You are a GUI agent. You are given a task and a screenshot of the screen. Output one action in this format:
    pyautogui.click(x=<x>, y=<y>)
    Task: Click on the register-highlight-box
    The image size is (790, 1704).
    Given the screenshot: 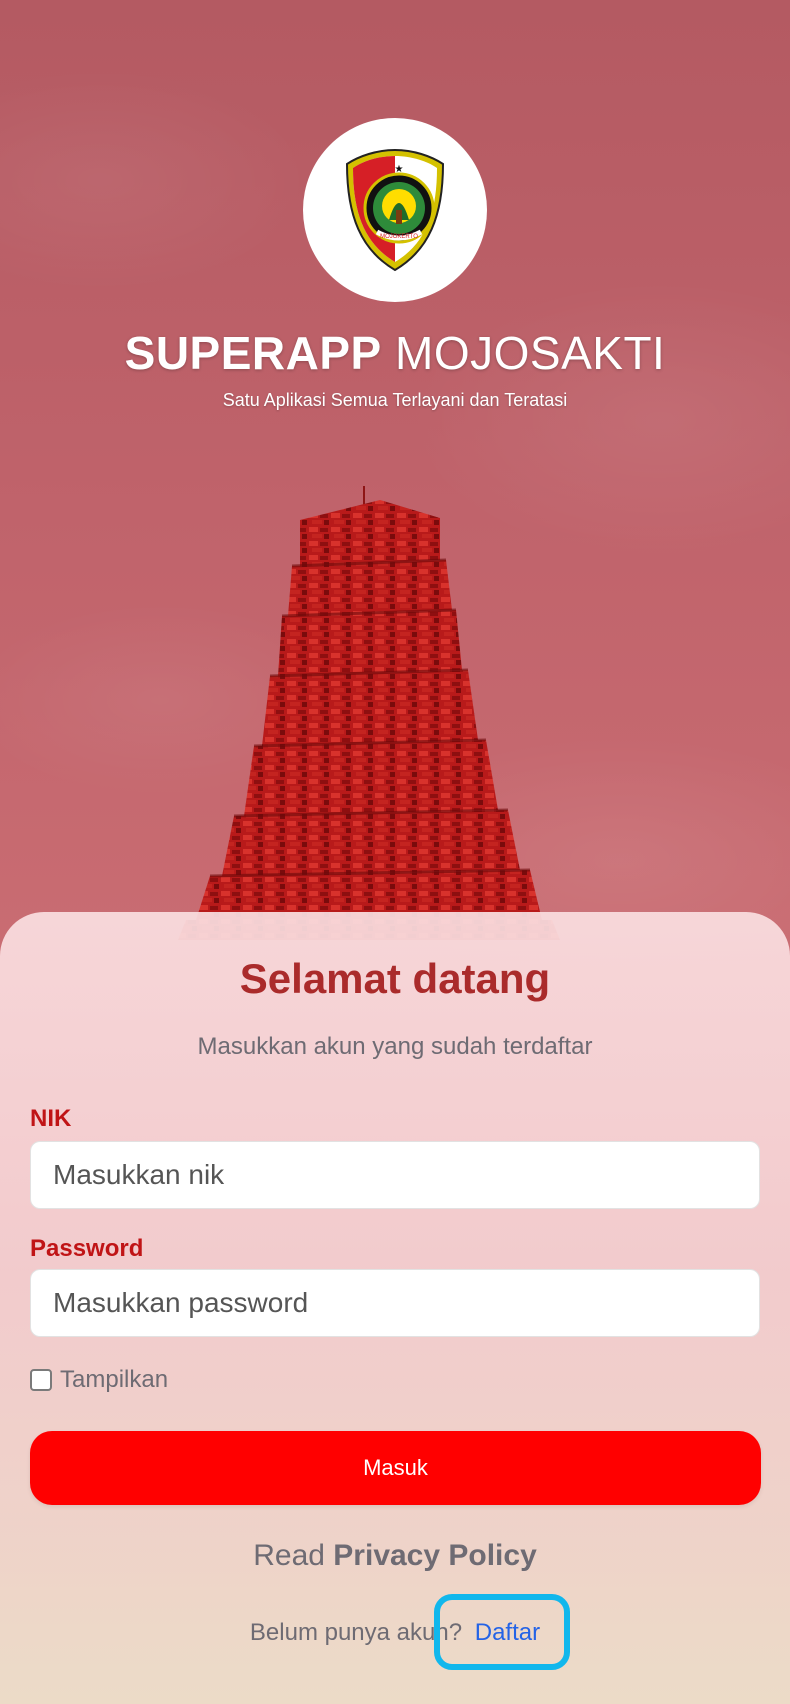 What is the action you would take?
    pyautogui.click(x=502, y=1632)
    